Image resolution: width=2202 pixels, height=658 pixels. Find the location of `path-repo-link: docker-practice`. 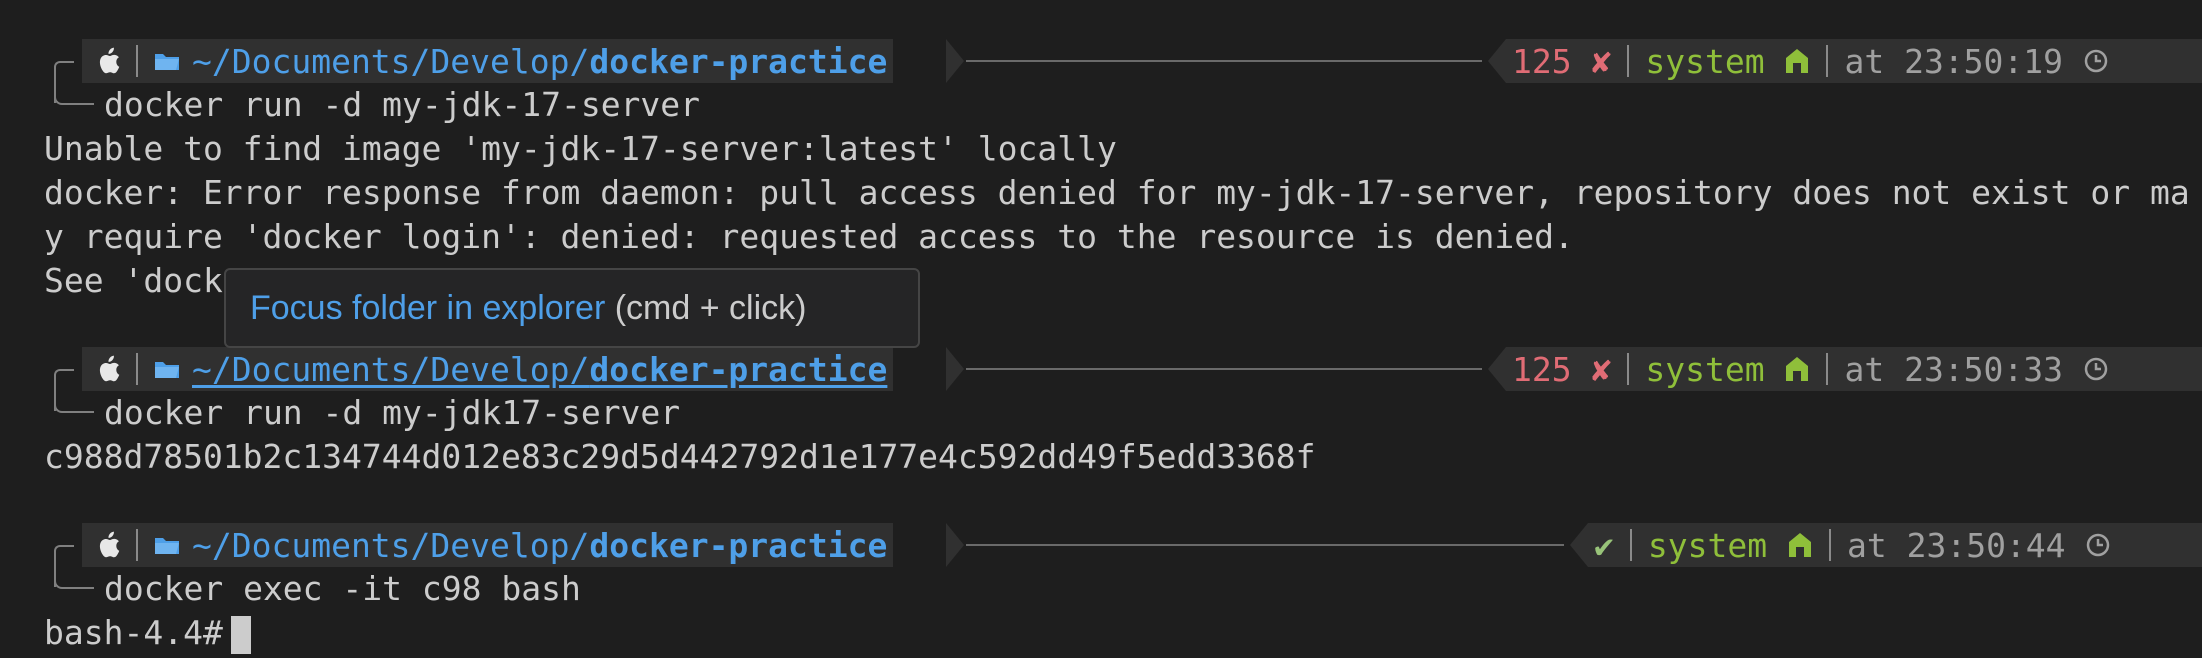

path-repo-link: docker-practice is located at coordinates (738, 369).